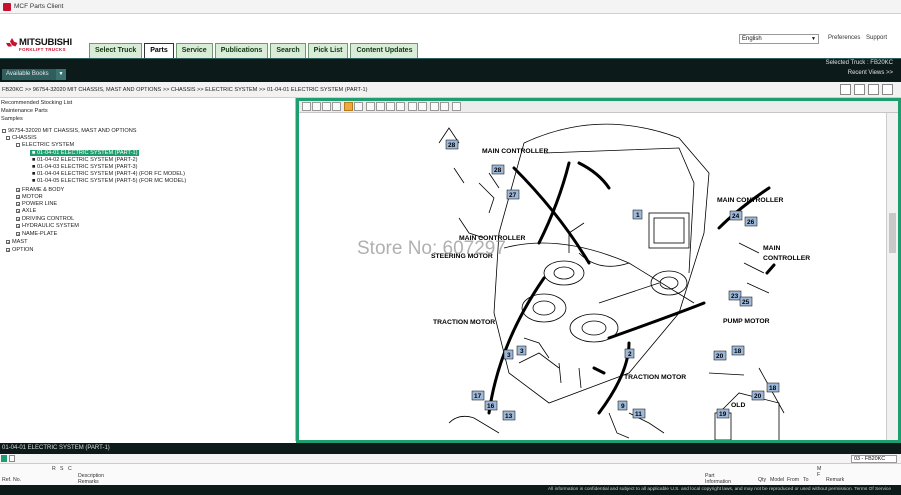  Describe the element at coordinates (892, 276) in the screenshot. I see `drawing-scrollbar` at that location.